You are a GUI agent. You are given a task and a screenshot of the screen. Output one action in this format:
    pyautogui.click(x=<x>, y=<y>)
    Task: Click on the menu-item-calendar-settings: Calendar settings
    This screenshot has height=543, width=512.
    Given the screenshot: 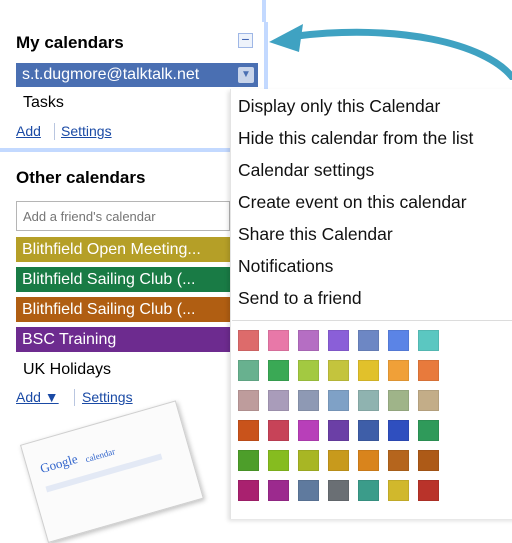 What is the action you would take?
    pyautogui.click(x=306, y=170)
    